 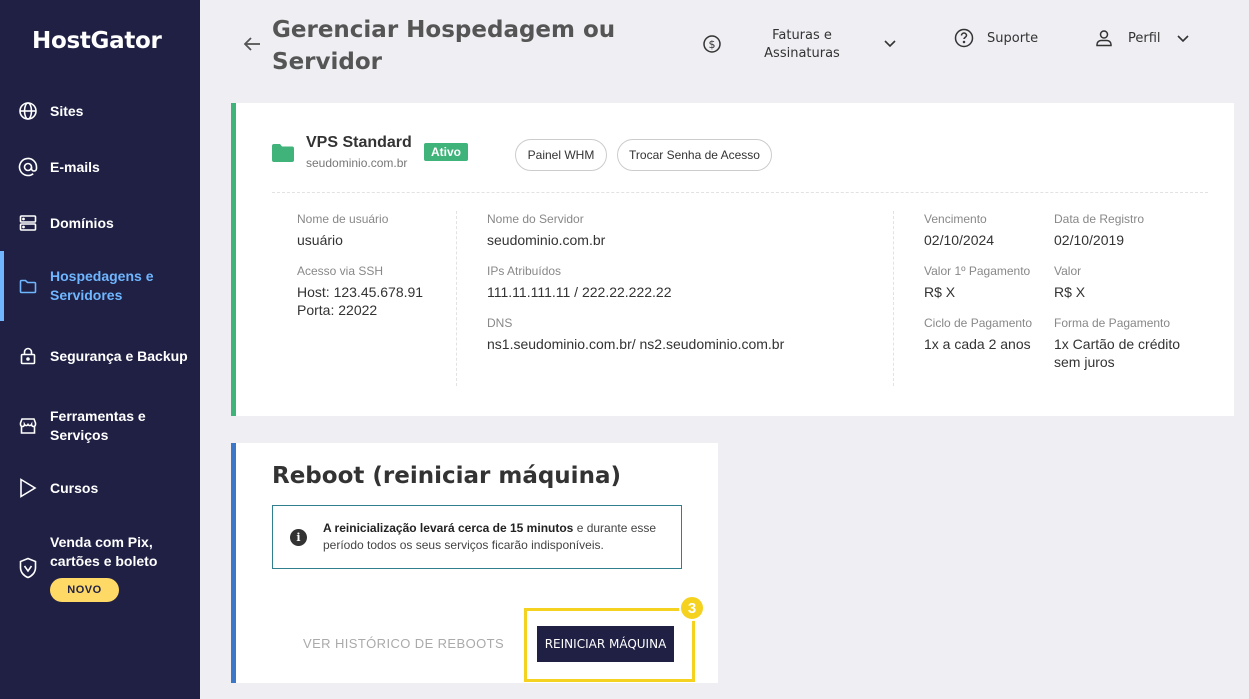 I want to click on page-title: Gerenciar Hospedagem ou Servidor, so click(x=444, y=46).